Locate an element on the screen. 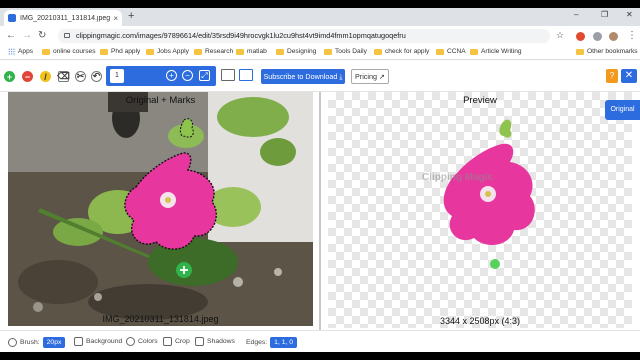 Image resolution: width=640 pixels, height=360 pixels. watermark-text: Clipping Magic is located at coordinates (458, 177).